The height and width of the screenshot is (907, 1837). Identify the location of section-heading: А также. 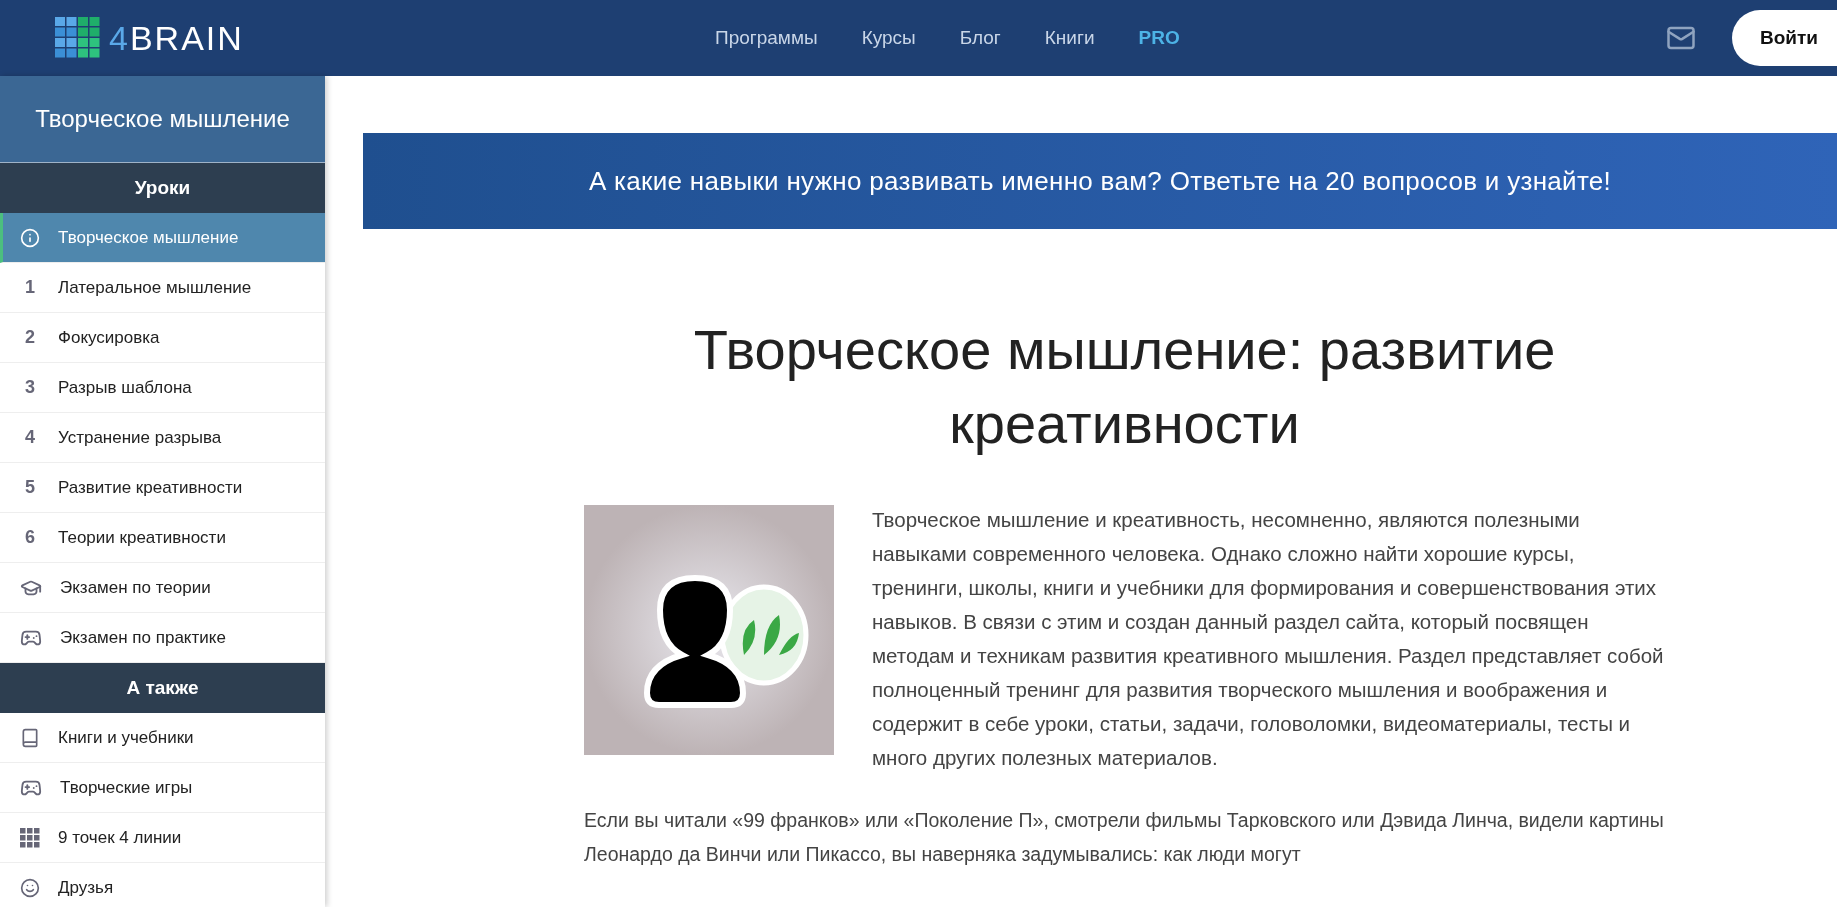
(162, 688).